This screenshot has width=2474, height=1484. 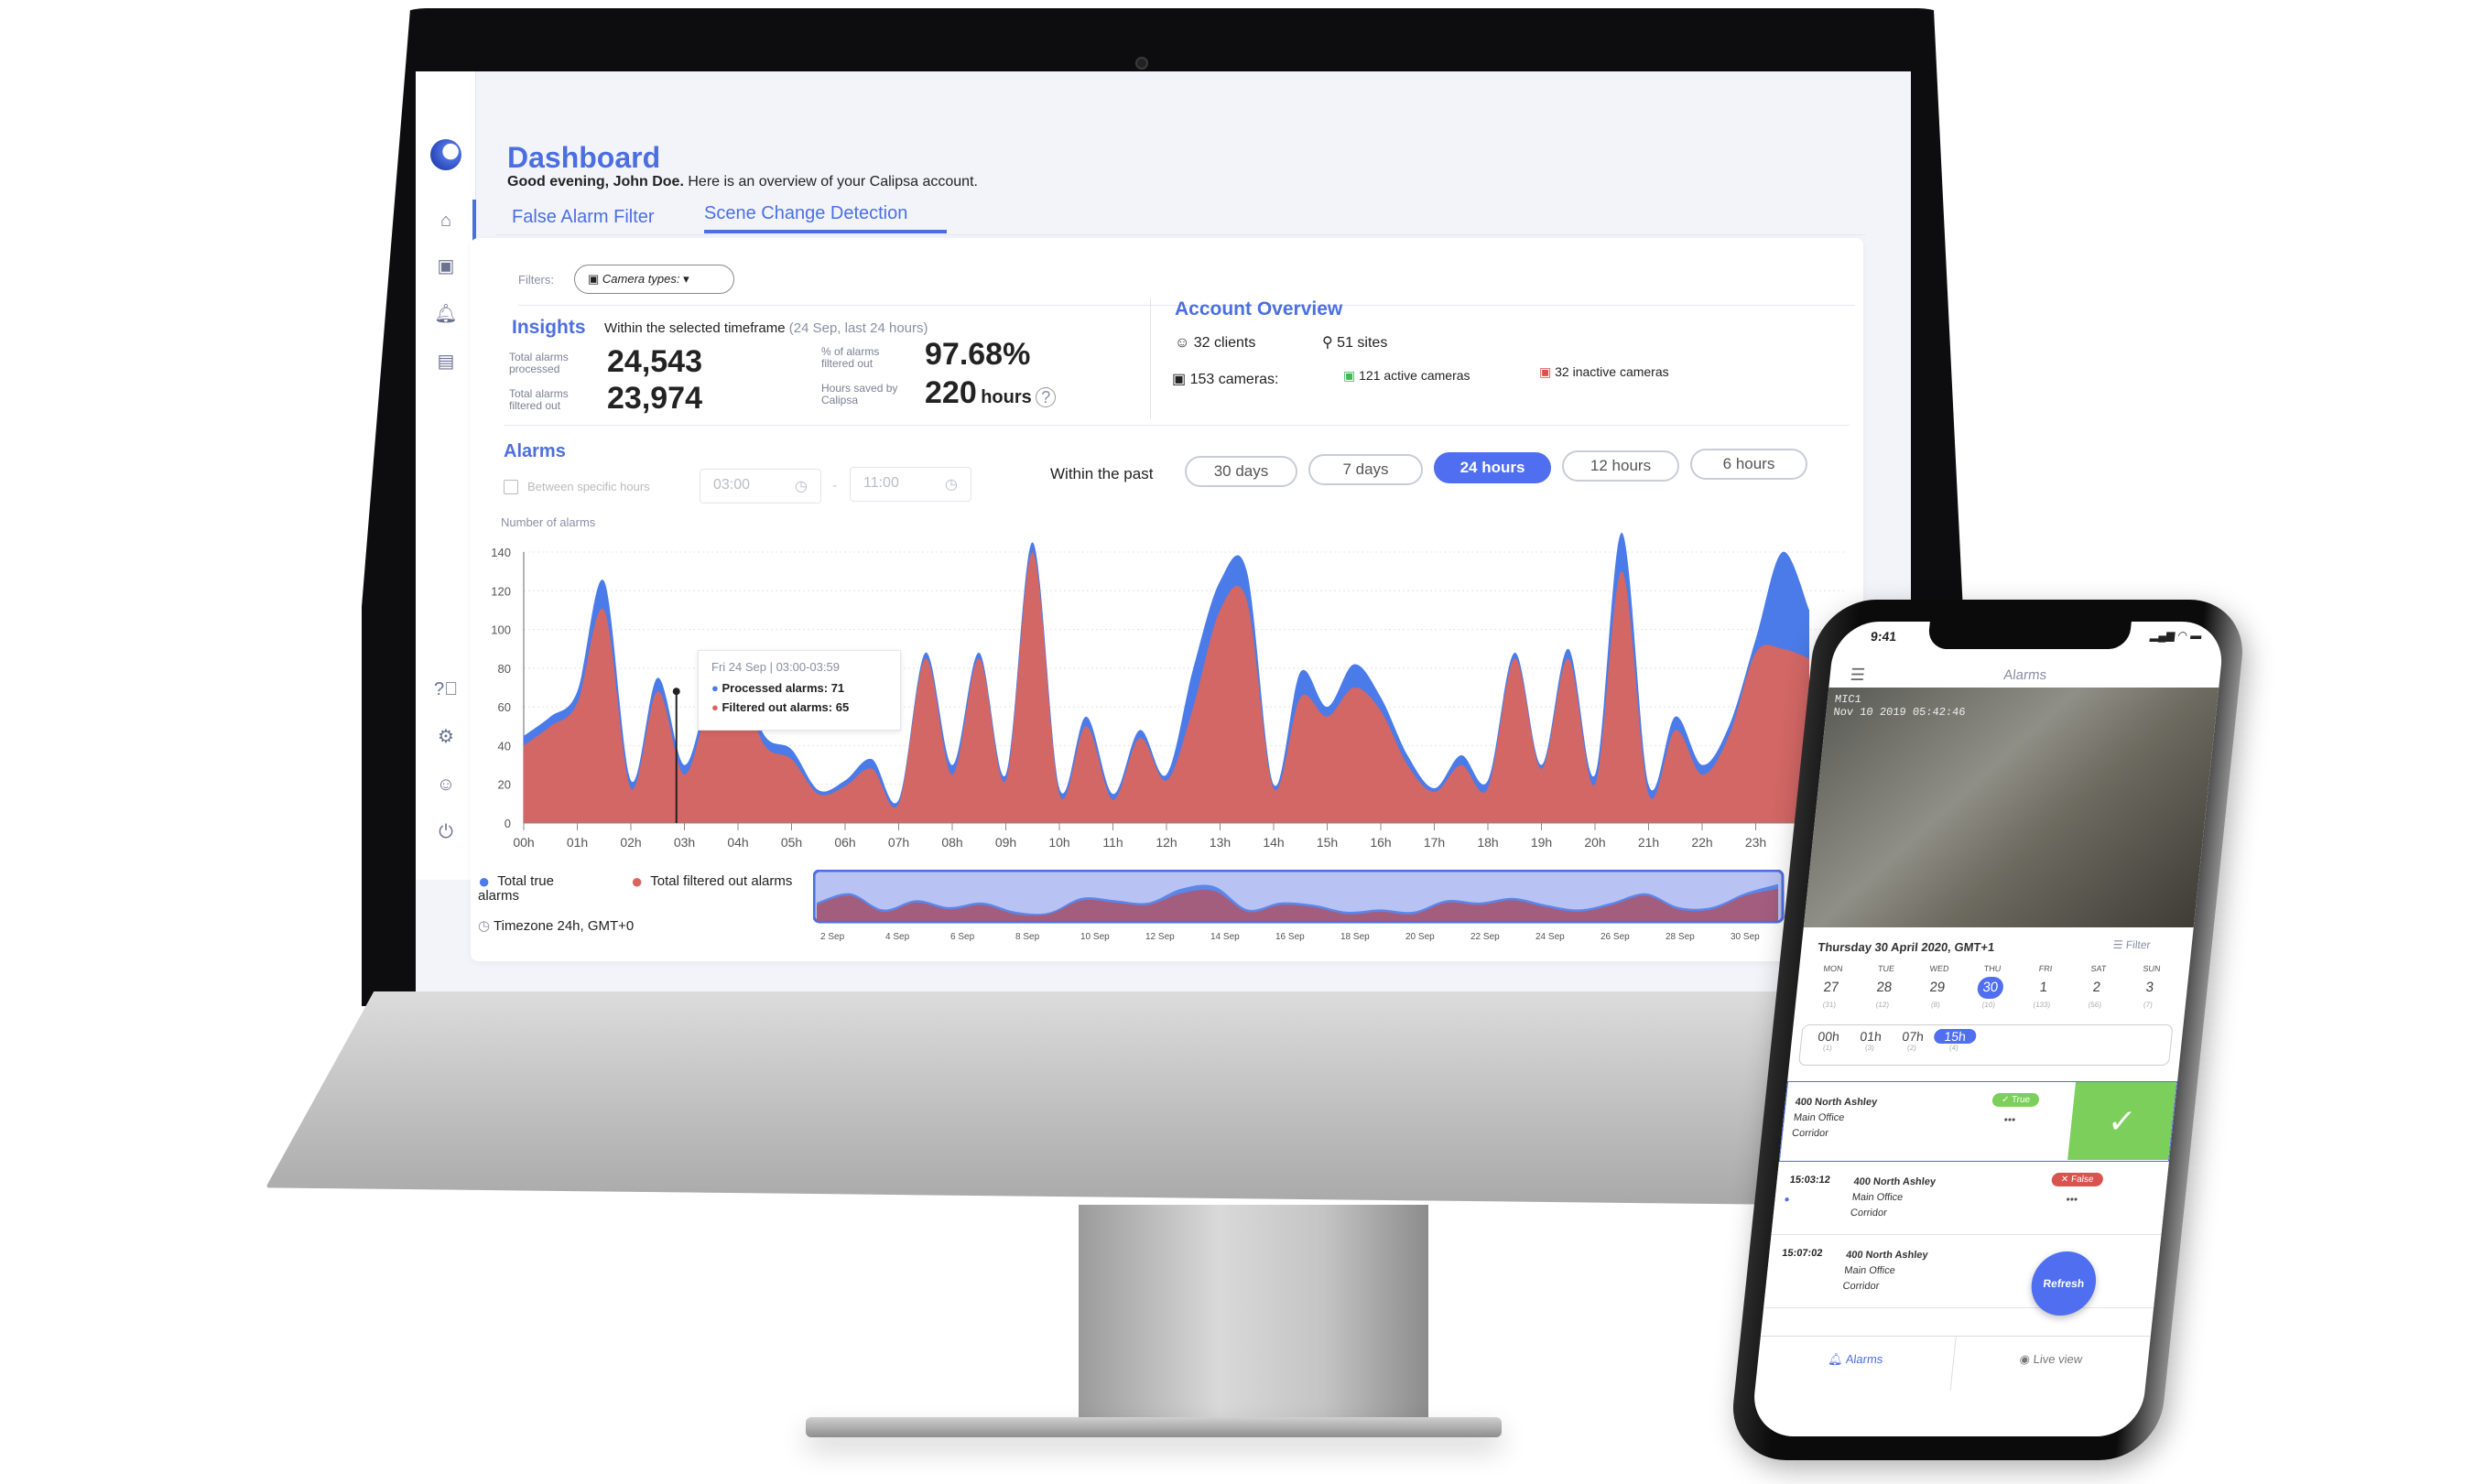 What do you see at coordinates (504, 707) in the screenshot?
I see `y-tick-label: 60` at bounding box center [504, 707].